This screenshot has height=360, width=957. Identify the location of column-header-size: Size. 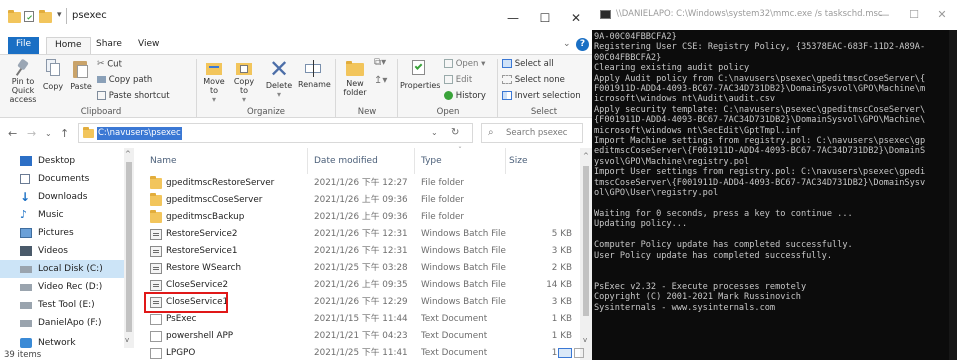
(518, 161).